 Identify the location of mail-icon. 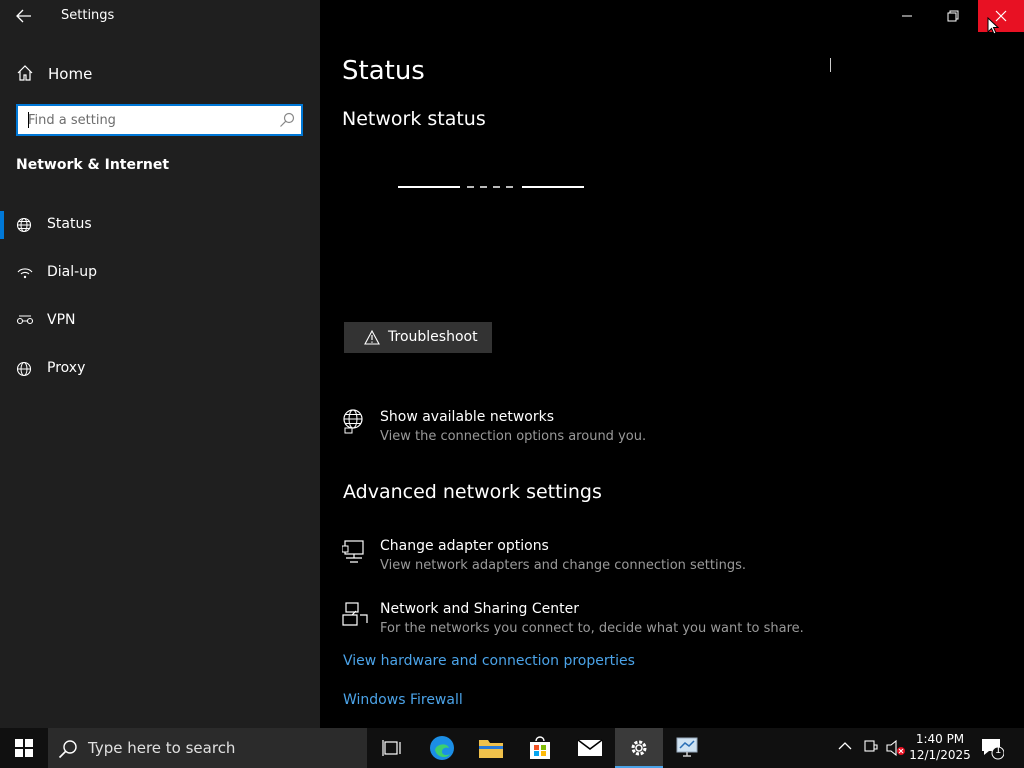
(590, 747).